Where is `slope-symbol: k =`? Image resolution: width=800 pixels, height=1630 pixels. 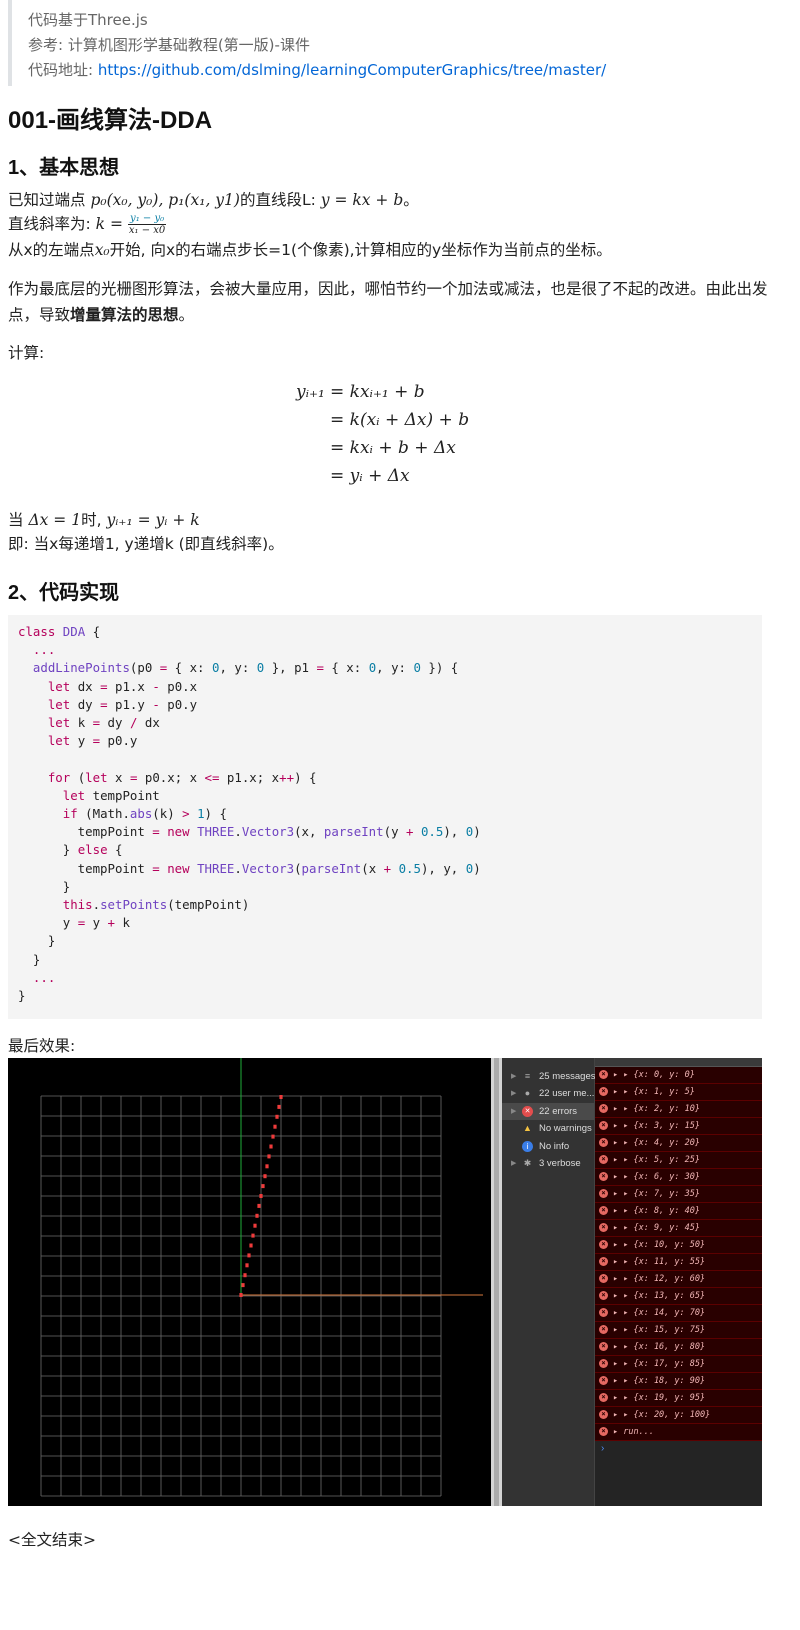 slope-symbol: k = is located at coordinates (111, 224).